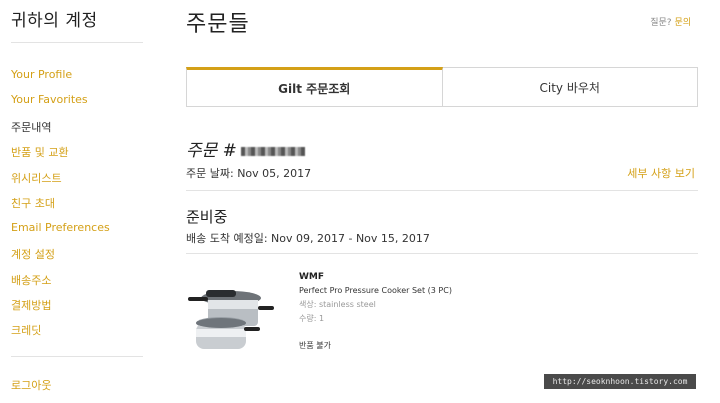  I want to click on help-text: 질문? 문의, so click(670, 21).